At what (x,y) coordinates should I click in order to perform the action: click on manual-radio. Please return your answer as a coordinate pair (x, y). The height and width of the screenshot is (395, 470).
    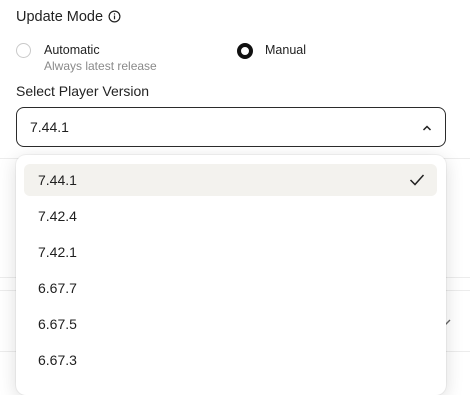
    Looking at the image, I should click on (245, 51).